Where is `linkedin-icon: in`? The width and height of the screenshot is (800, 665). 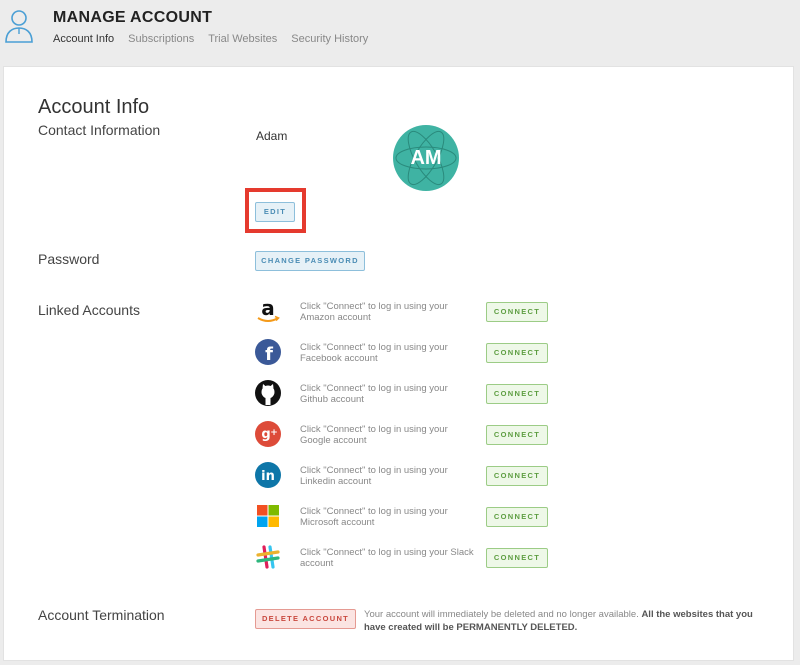
linkedin-icon: in is located at coordinates (268, 475).